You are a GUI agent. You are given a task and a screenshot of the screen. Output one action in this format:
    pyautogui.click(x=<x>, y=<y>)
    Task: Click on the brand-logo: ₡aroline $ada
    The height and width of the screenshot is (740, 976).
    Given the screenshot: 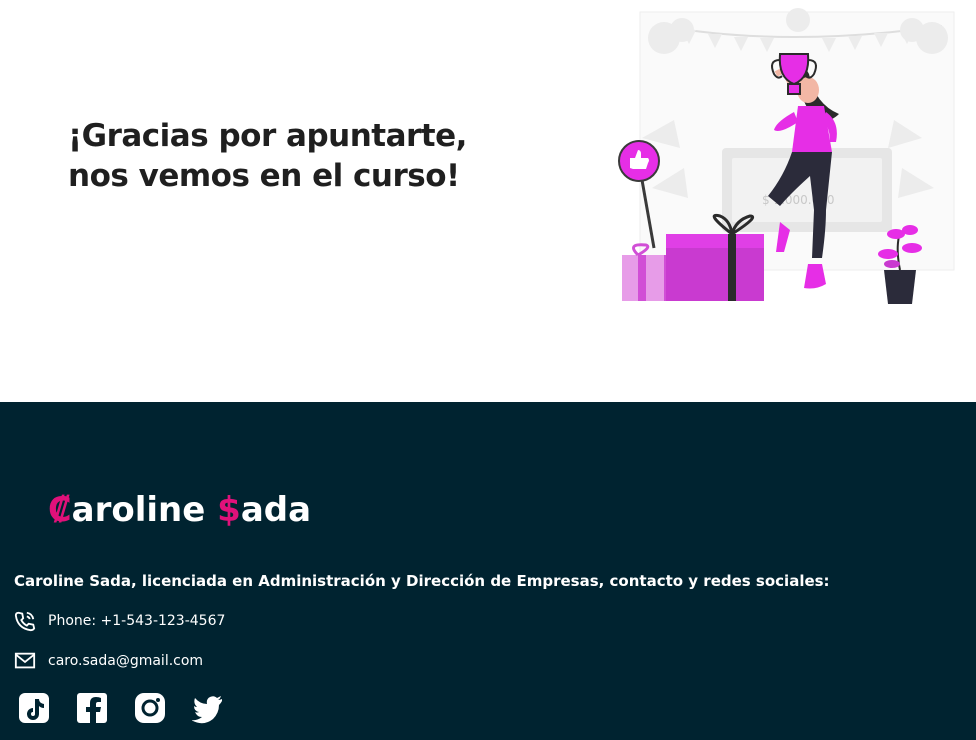 What is the action you would take?
    pyautogui.click(x=179, y=510)
    